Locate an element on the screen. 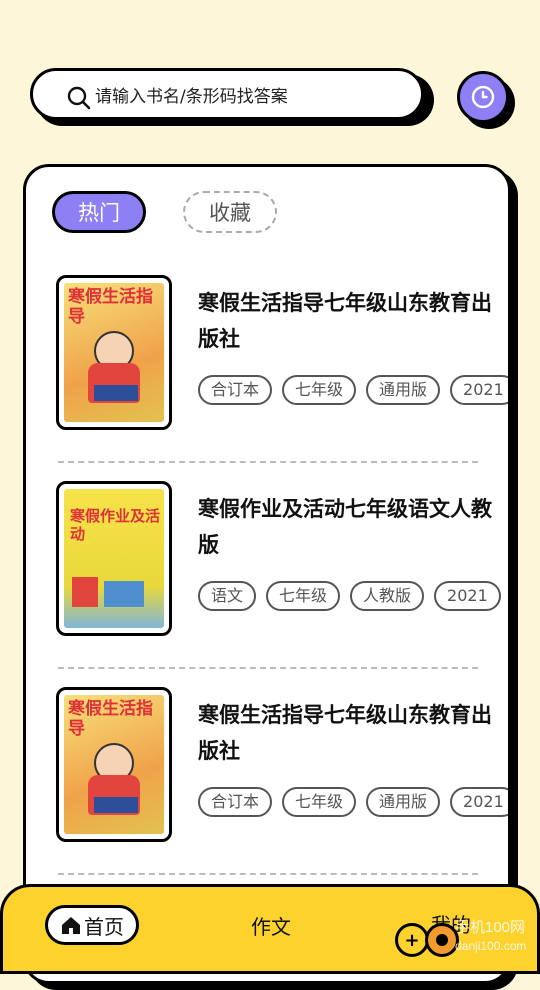  tag-subject: 语文 is located at coordinates (227, 596).